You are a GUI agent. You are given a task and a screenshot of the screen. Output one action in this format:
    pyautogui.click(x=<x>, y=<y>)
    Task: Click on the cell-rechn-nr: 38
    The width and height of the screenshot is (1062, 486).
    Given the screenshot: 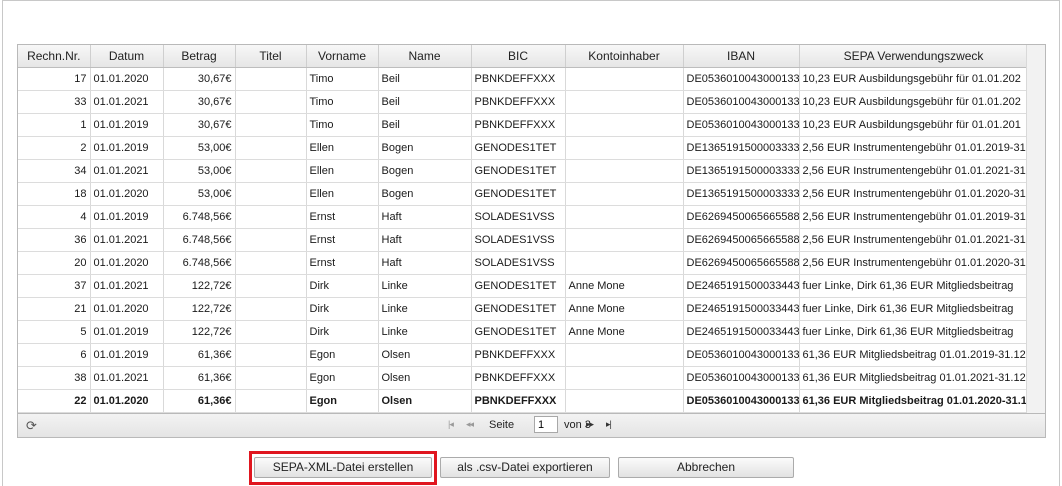 What is the action you would take?
    pyautogui.click(x=54, y=378)
    